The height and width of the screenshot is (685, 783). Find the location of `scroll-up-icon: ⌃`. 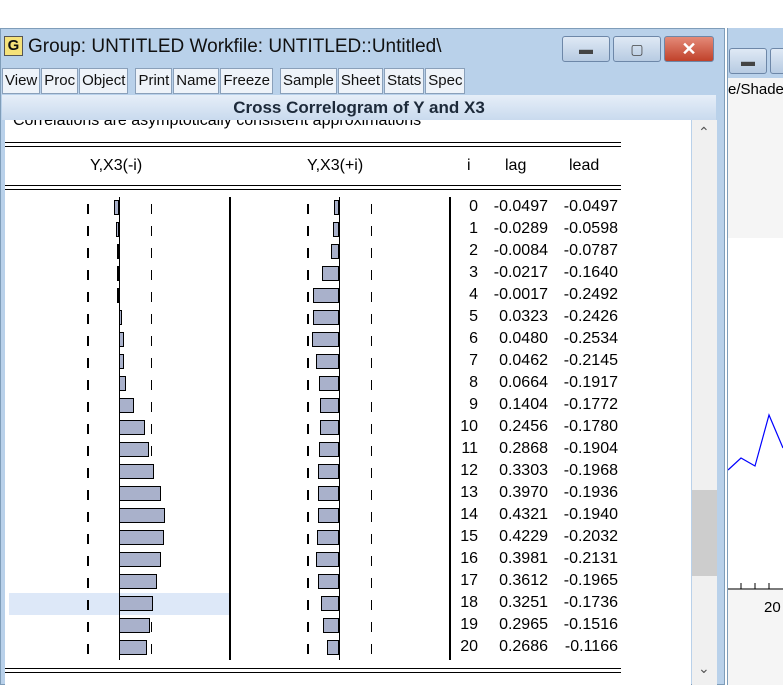

scroll-up-icon: ⌃ is located at coordinates (704, 132).